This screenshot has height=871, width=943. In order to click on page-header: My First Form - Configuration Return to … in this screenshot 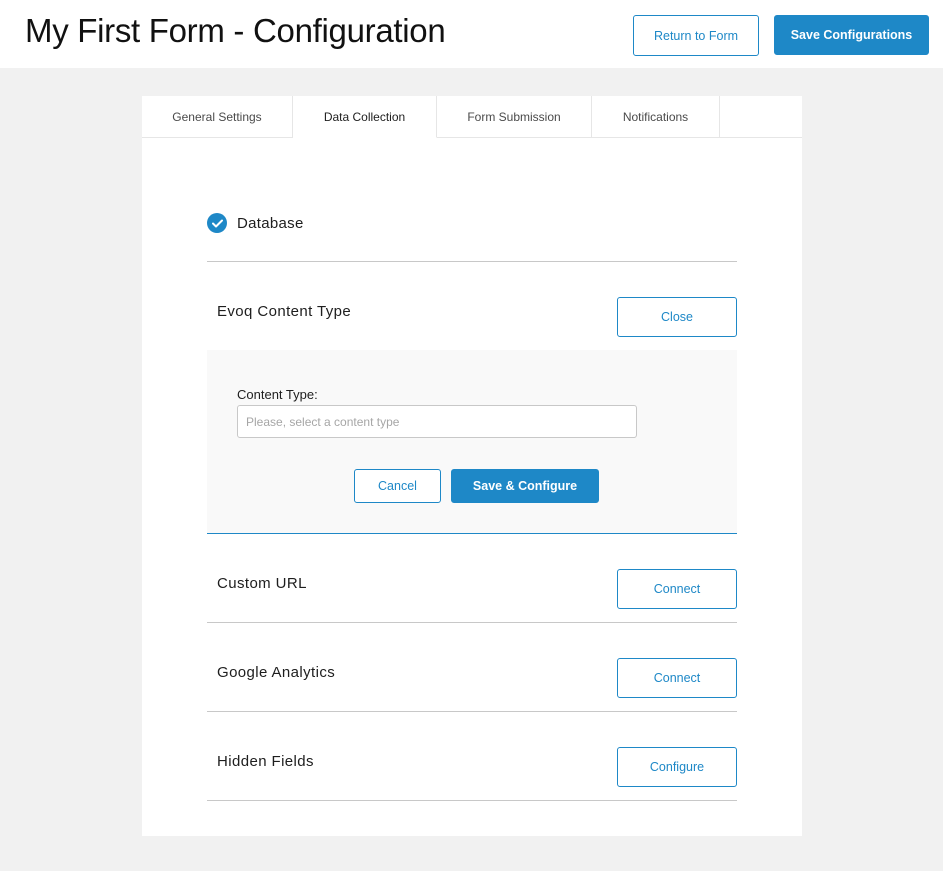, I will do `click(471, 34)`.